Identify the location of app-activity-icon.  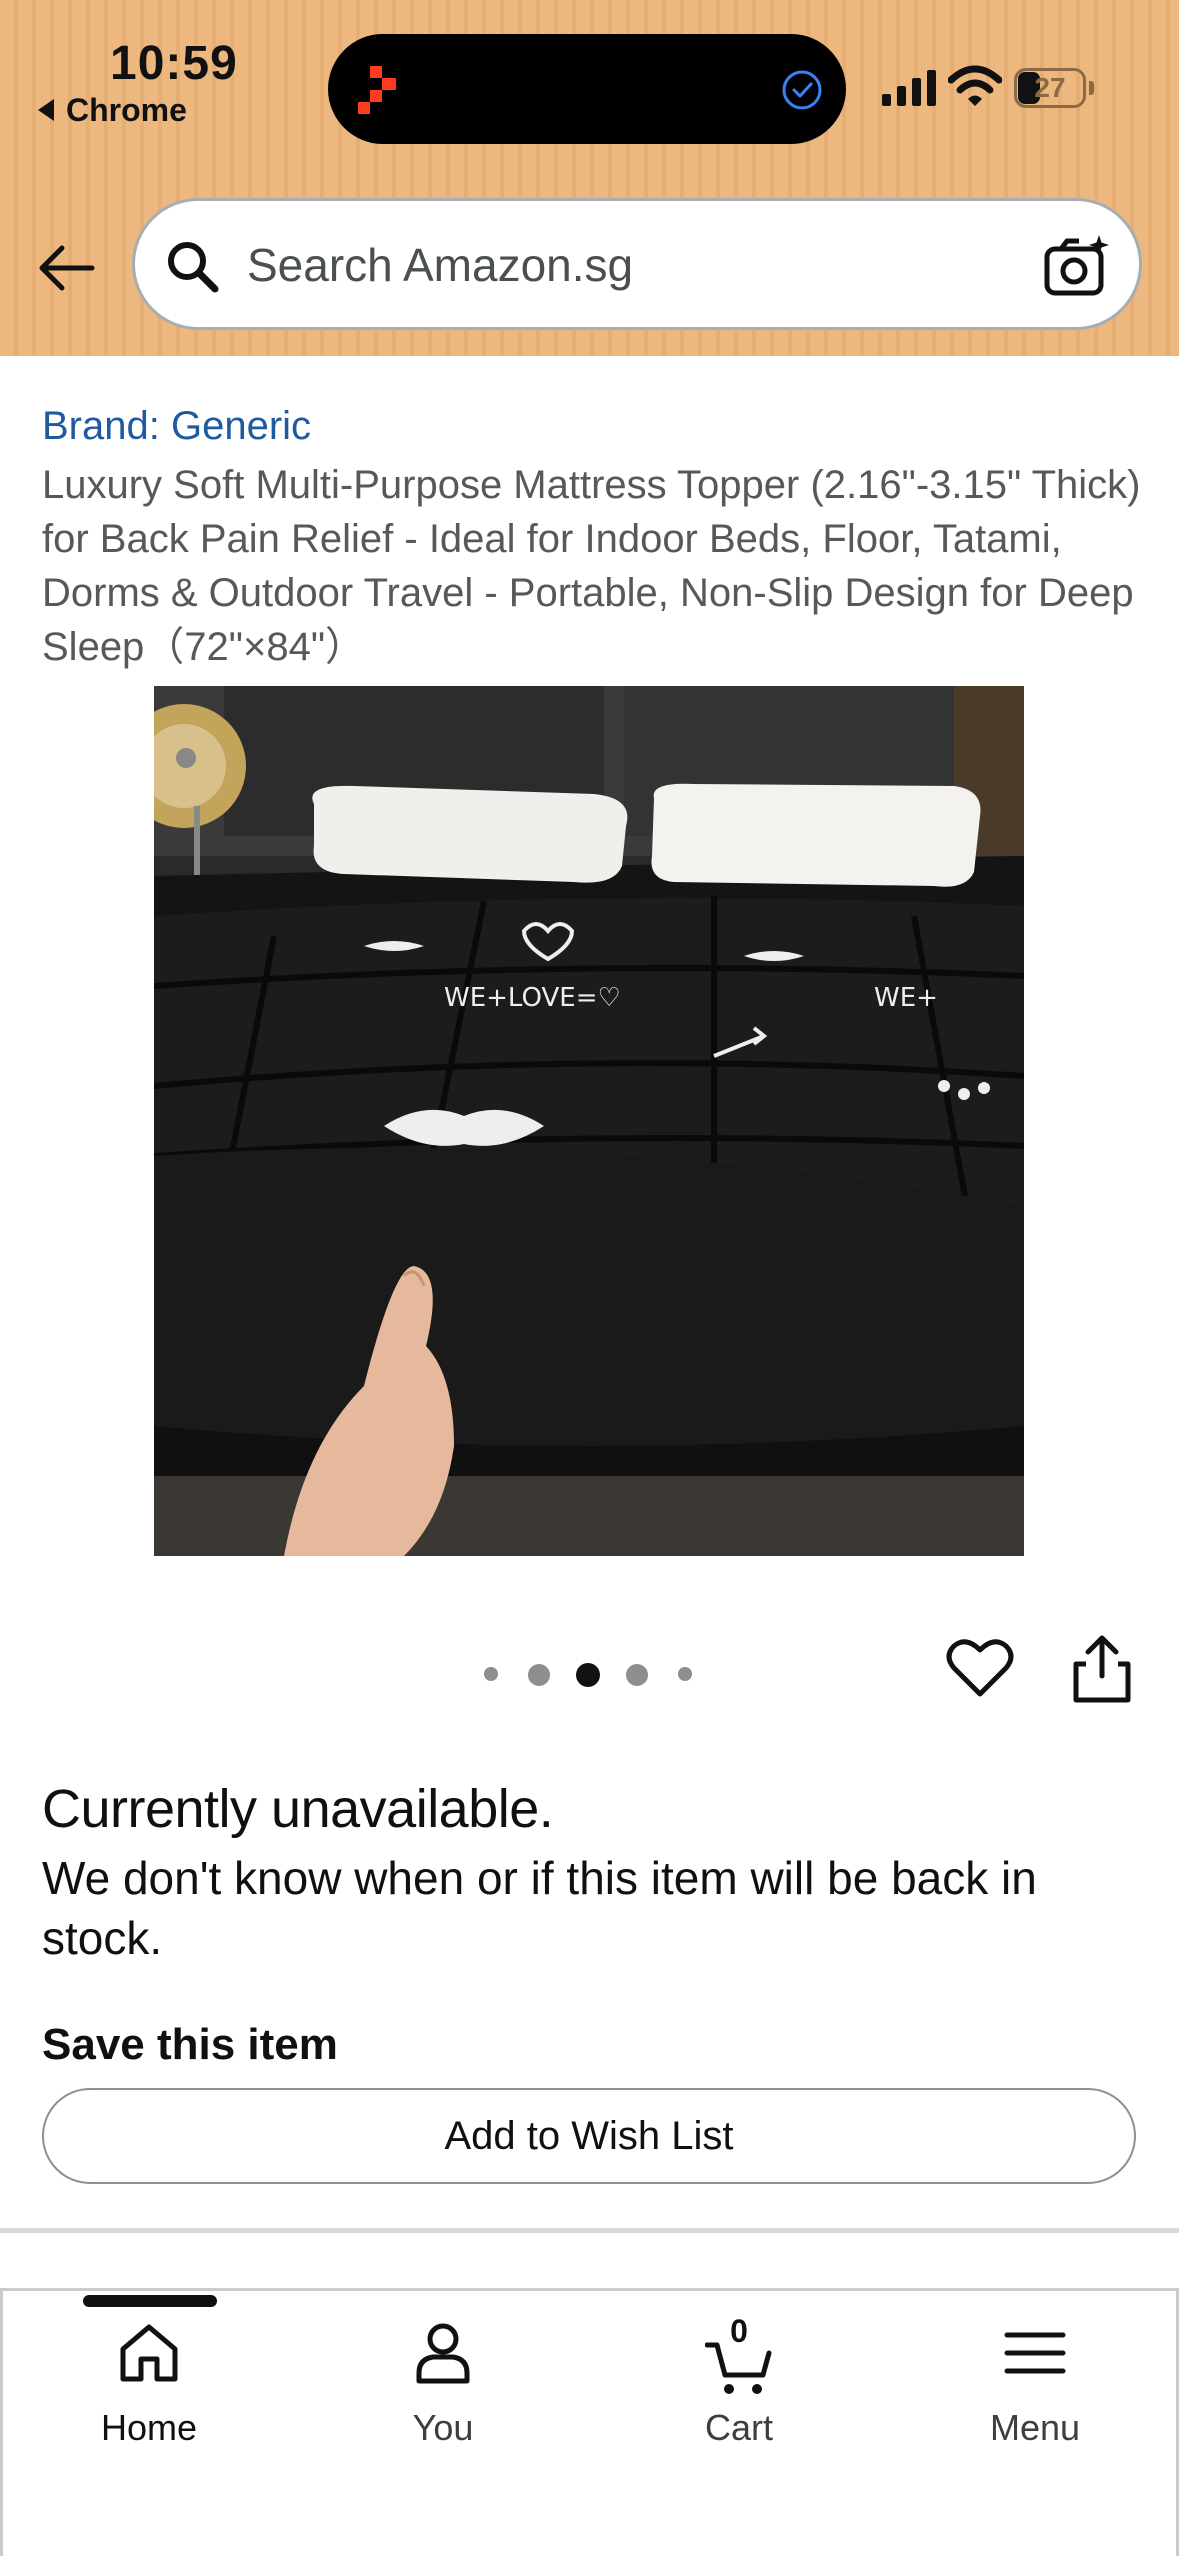
(377, 90).